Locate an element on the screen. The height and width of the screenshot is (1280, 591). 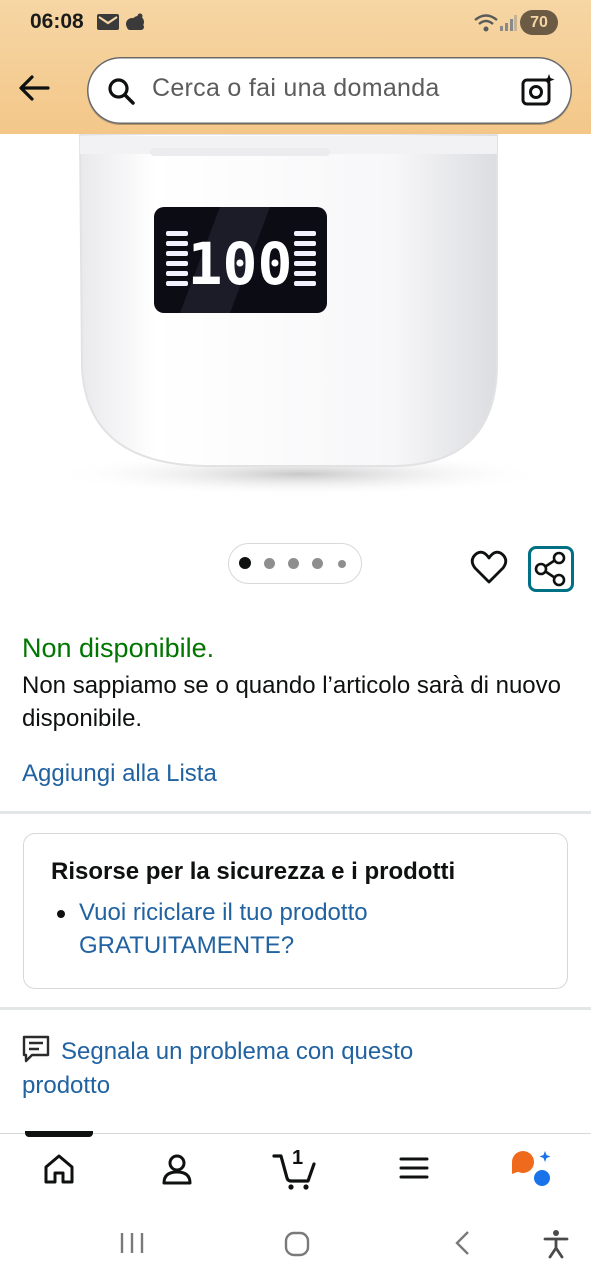
home-icon is located at coordinates (59, 1169).